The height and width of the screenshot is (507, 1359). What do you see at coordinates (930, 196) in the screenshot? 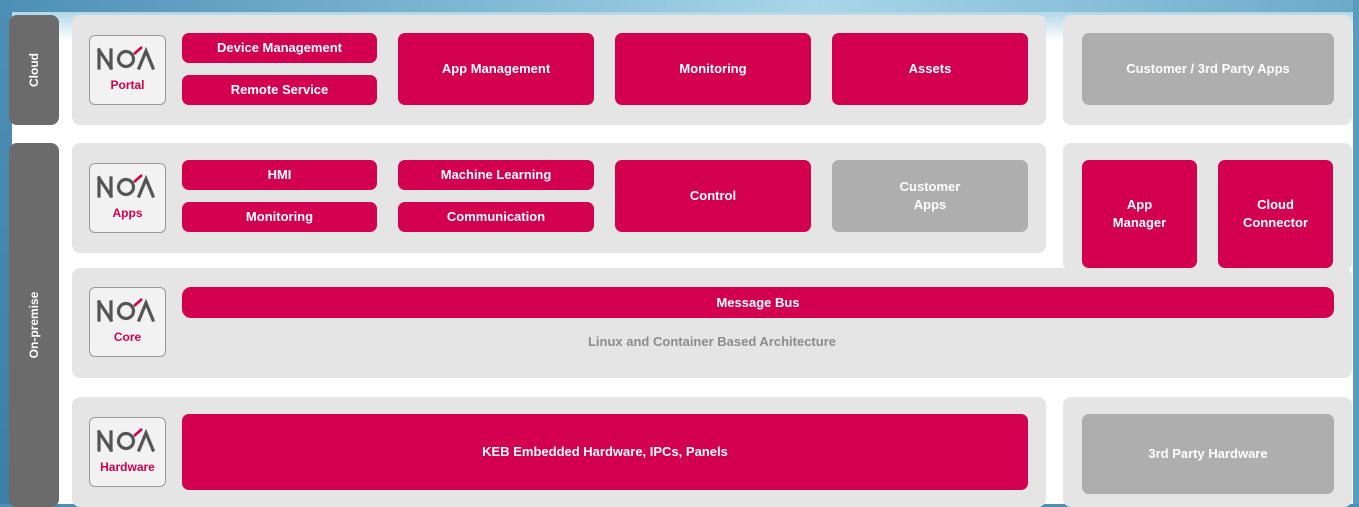
I see `customer-apps-box: Customer Apps` at bounding box center [930, 196].